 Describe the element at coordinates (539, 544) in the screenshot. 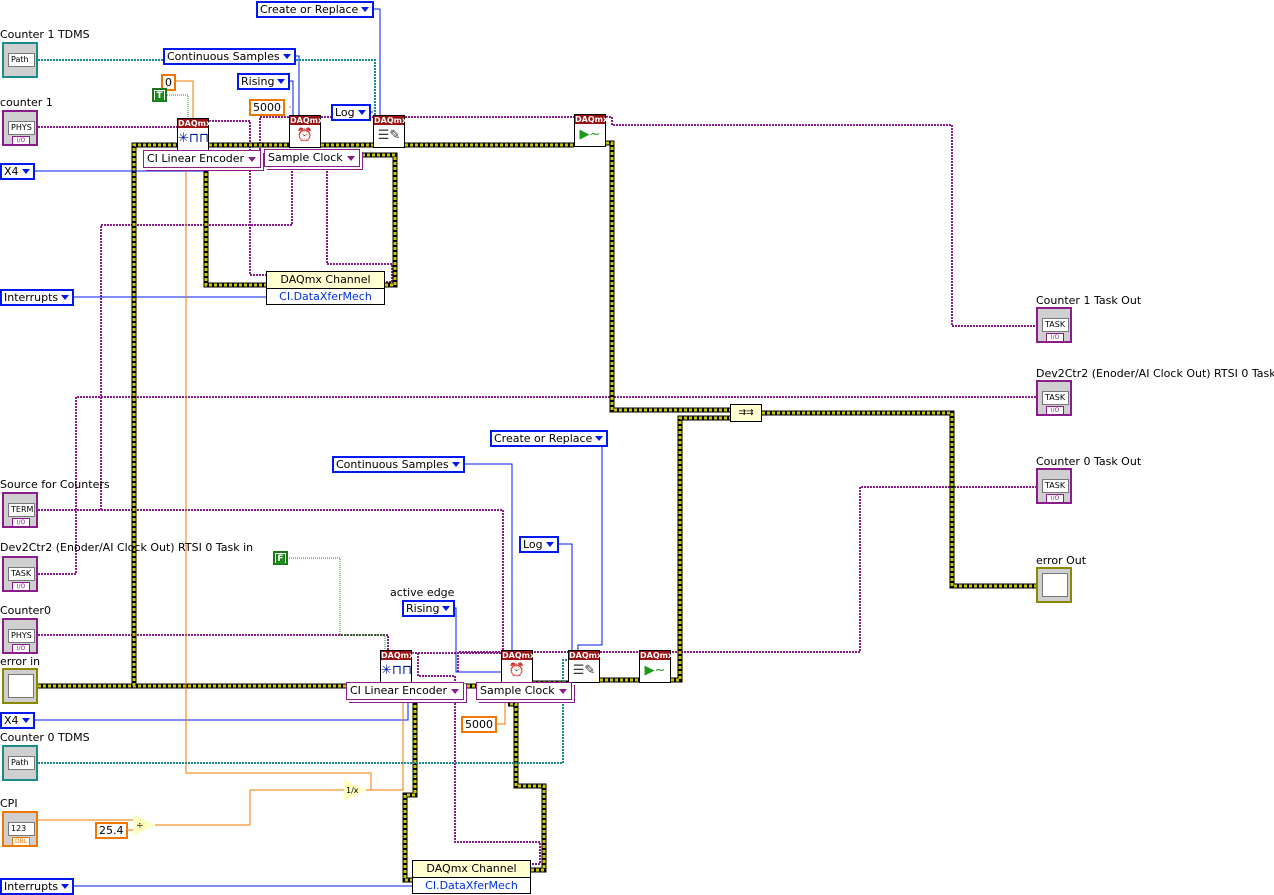

I see `log-enum-bottom: Log` at that location.